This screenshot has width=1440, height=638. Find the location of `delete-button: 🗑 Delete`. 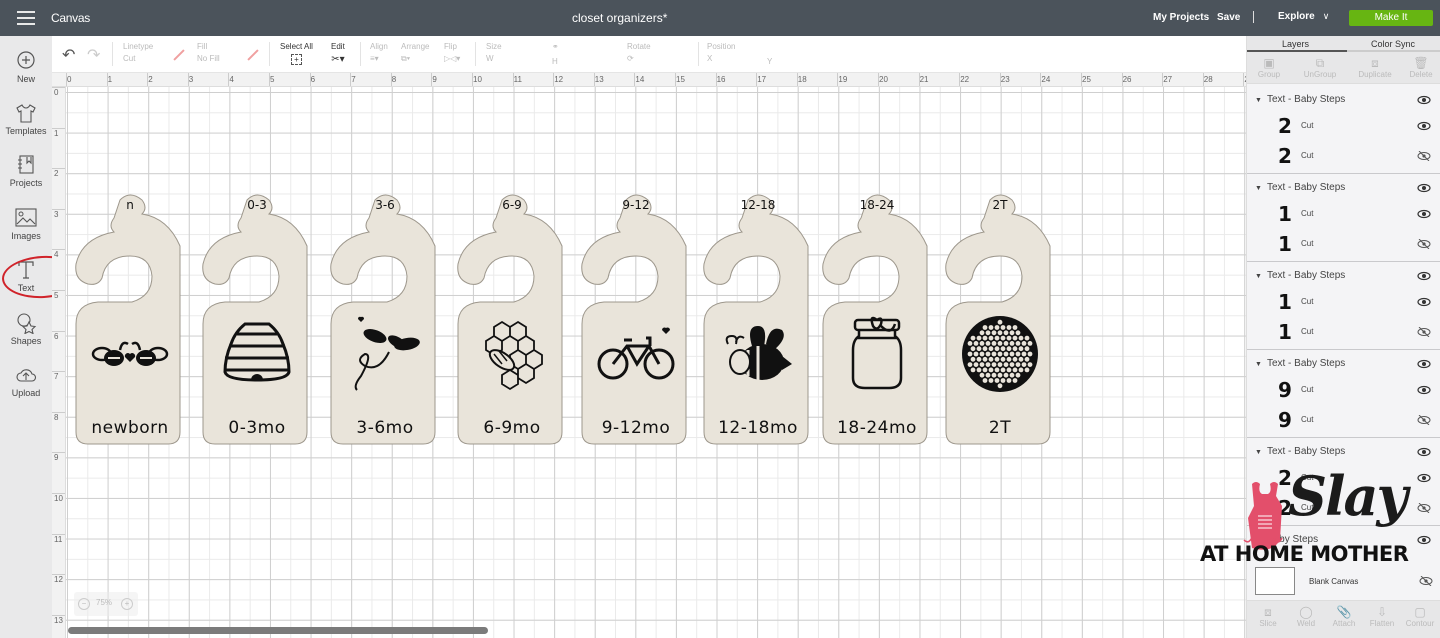

delete-button: 🗑 Delete is located at coordinates (1419, 67).